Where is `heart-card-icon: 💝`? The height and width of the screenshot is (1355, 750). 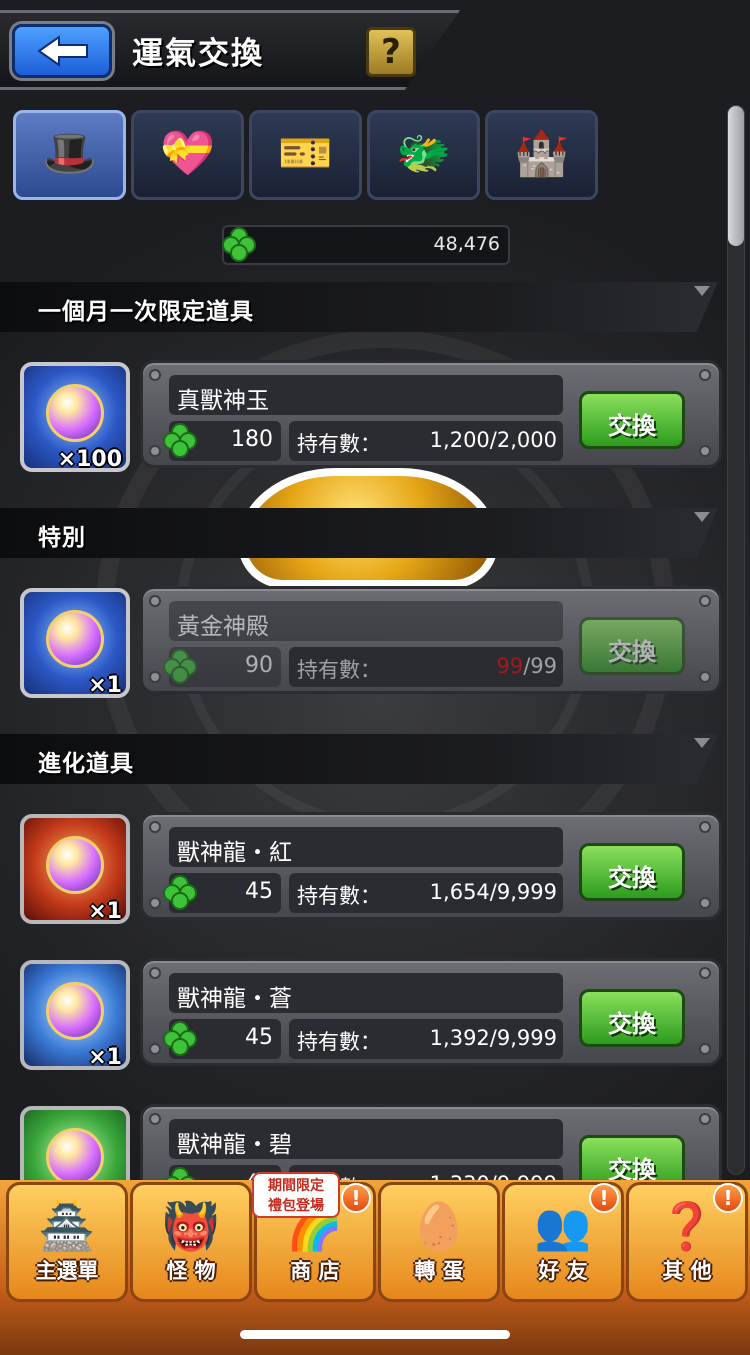 heart-card-icon: 💝 is located at coordinates (187, 153).